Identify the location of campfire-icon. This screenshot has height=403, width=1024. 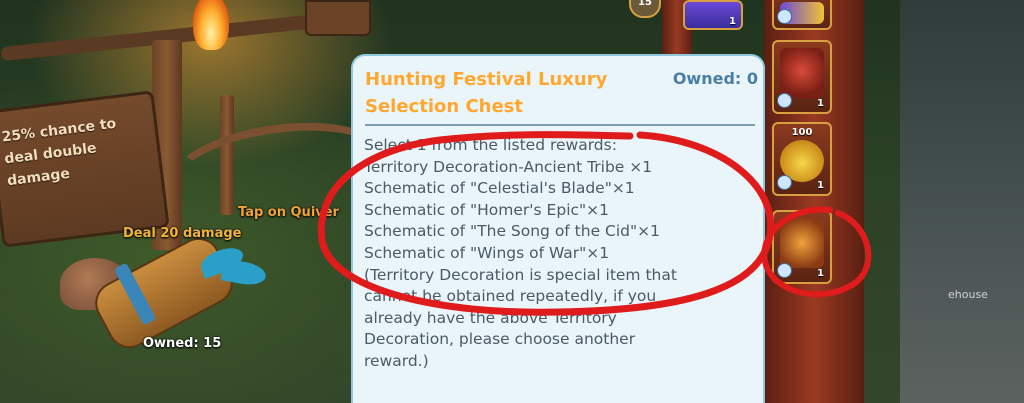
(211, 25).